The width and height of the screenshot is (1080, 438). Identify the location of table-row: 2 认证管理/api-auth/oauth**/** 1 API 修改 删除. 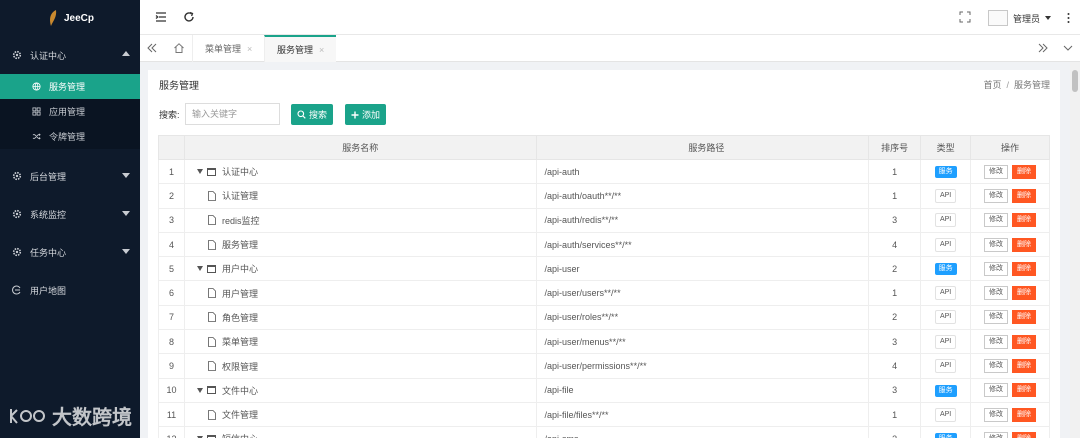
(604, 196).